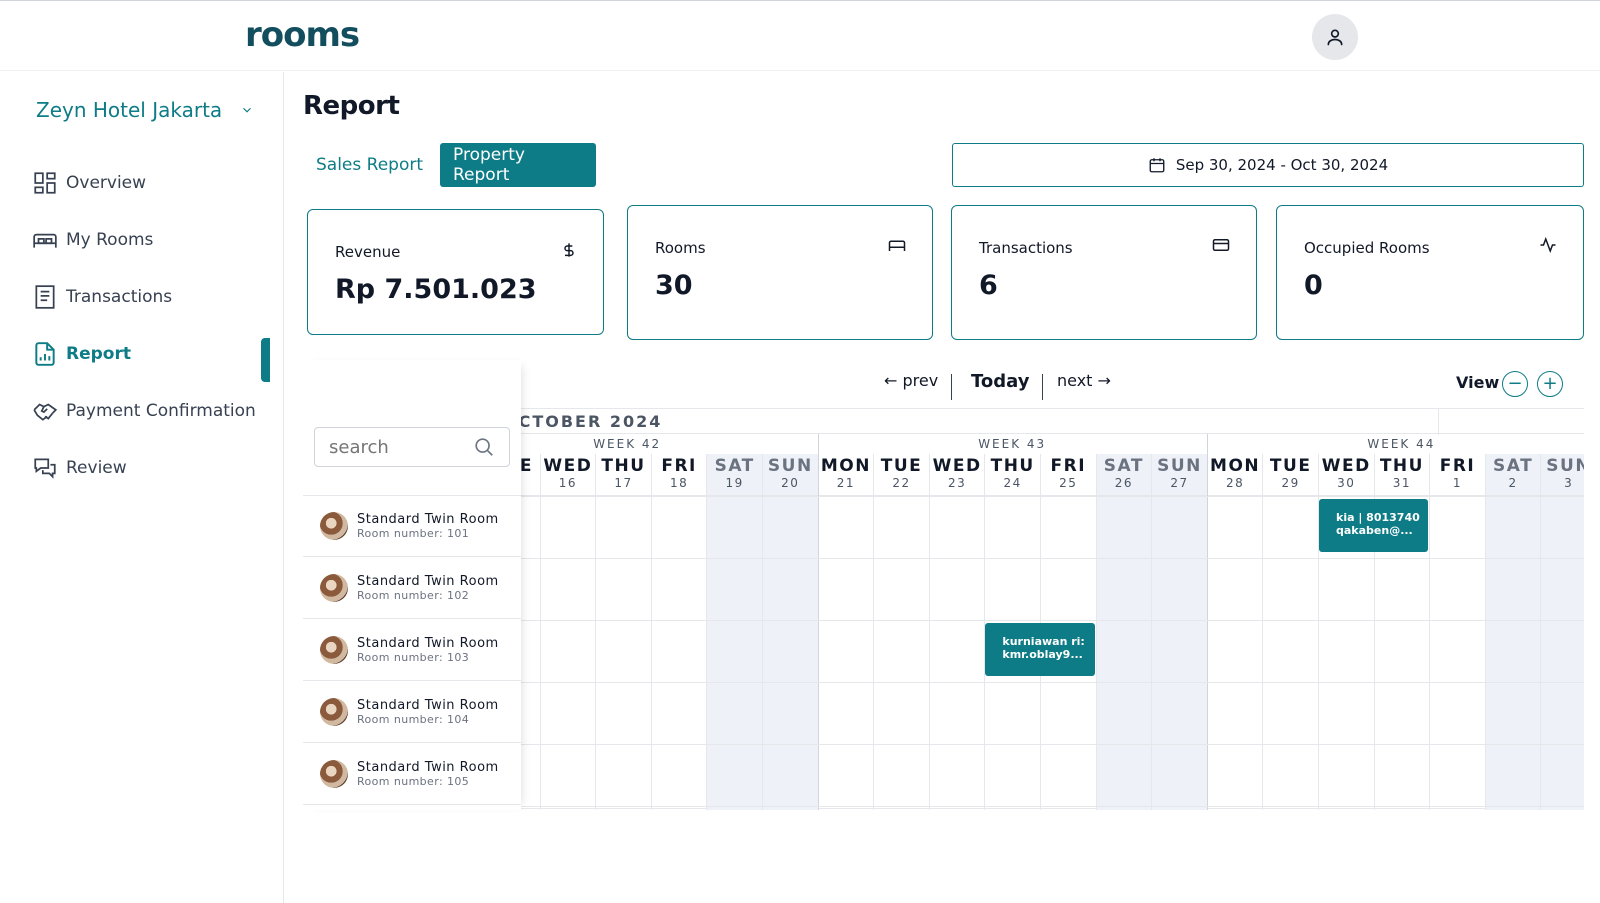 The width and height of the screenshot is (1600, 903). What do you see at coordinates (484, 447) in the screenshot?
I see `search-icon` at bounding box center [484, 447].